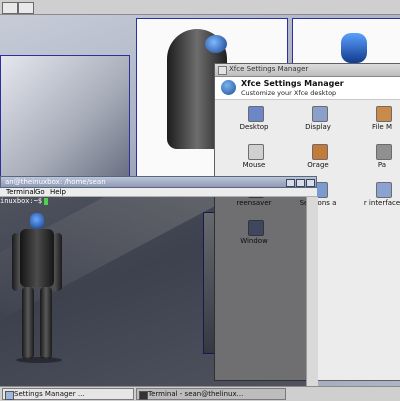  I want to click on settings-item-label: r interface, so click(381, 203).